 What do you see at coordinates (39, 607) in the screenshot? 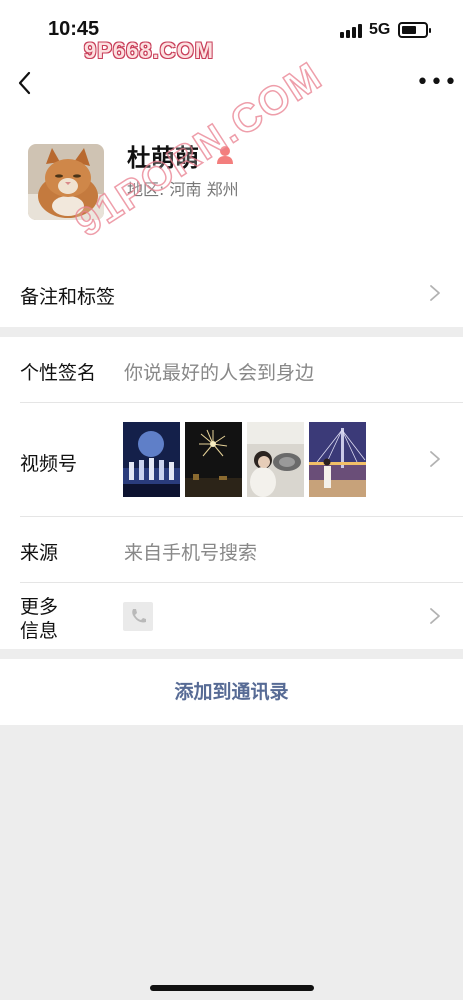
I see `more-info-label-line1: 更多` at bounding box center [39, 607].